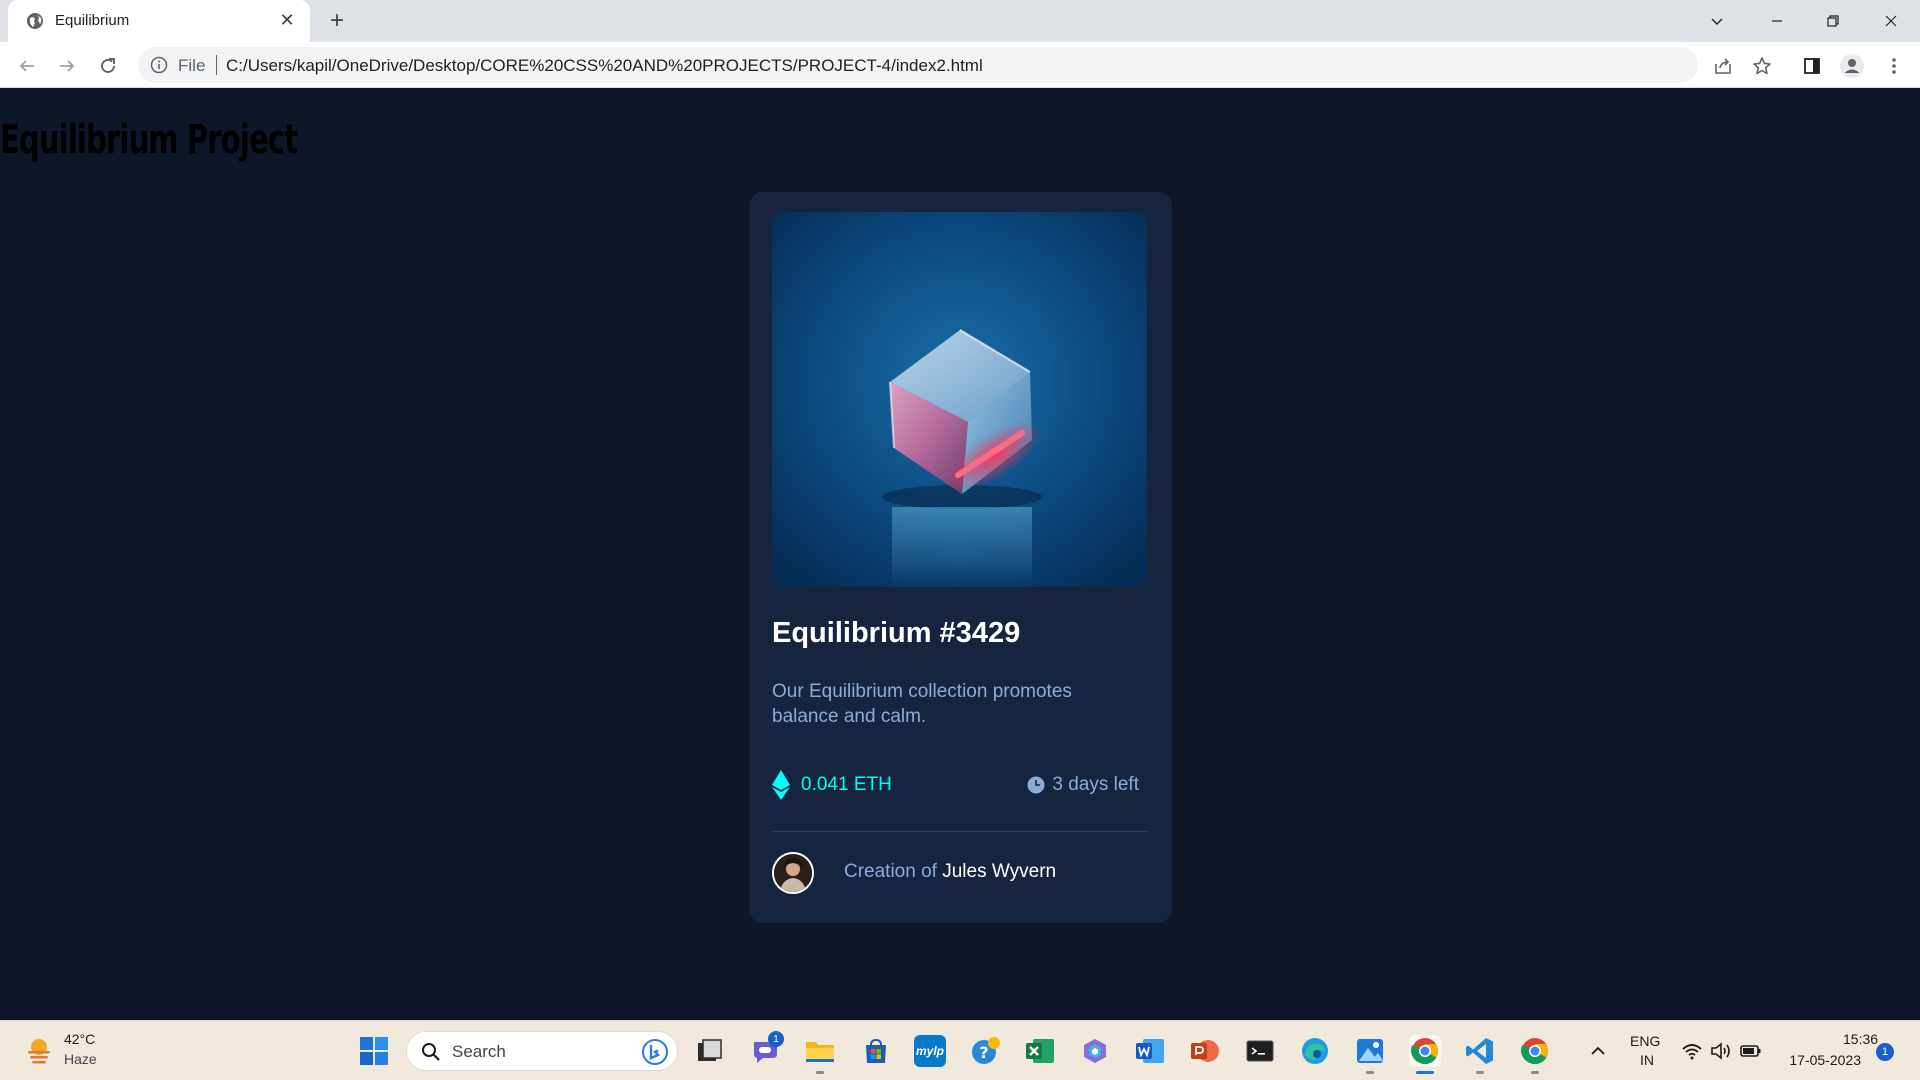 This screenshot has width=1920, height=1080. I want to click on profile-icon, so click(1852, 66).